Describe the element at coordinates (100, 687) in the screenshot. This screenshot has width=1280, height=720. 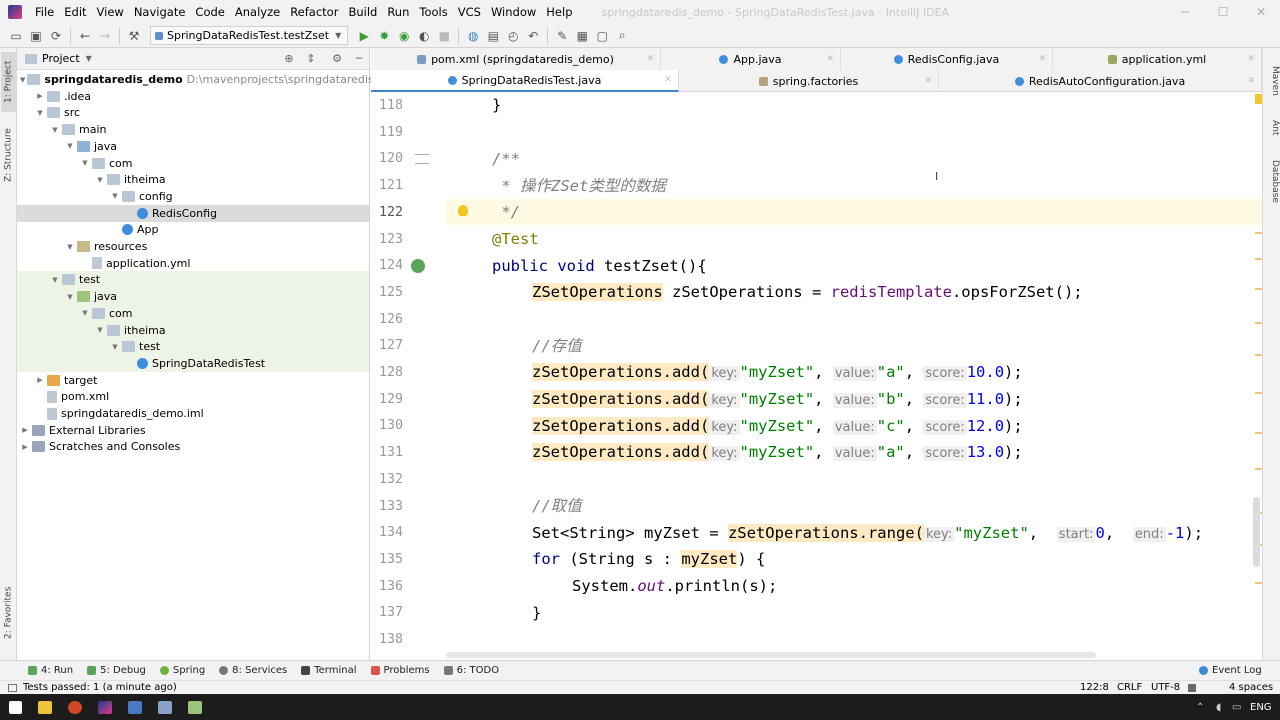
I see `status-message: Tests passed: 1 (a minute ago)` at that location.